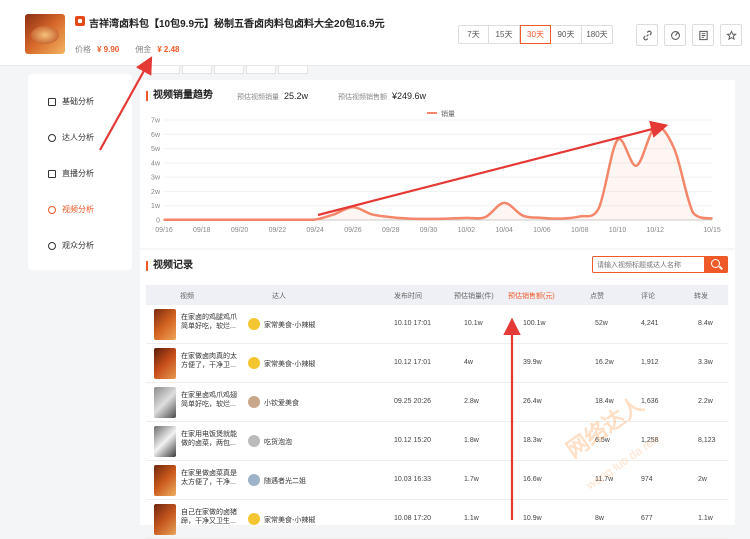 Image resolution: width=750 pixels, height=539 pixels. Describe the element at coordinates (703, 35) in the screenshot. I see `qrcode-icon` at that location.